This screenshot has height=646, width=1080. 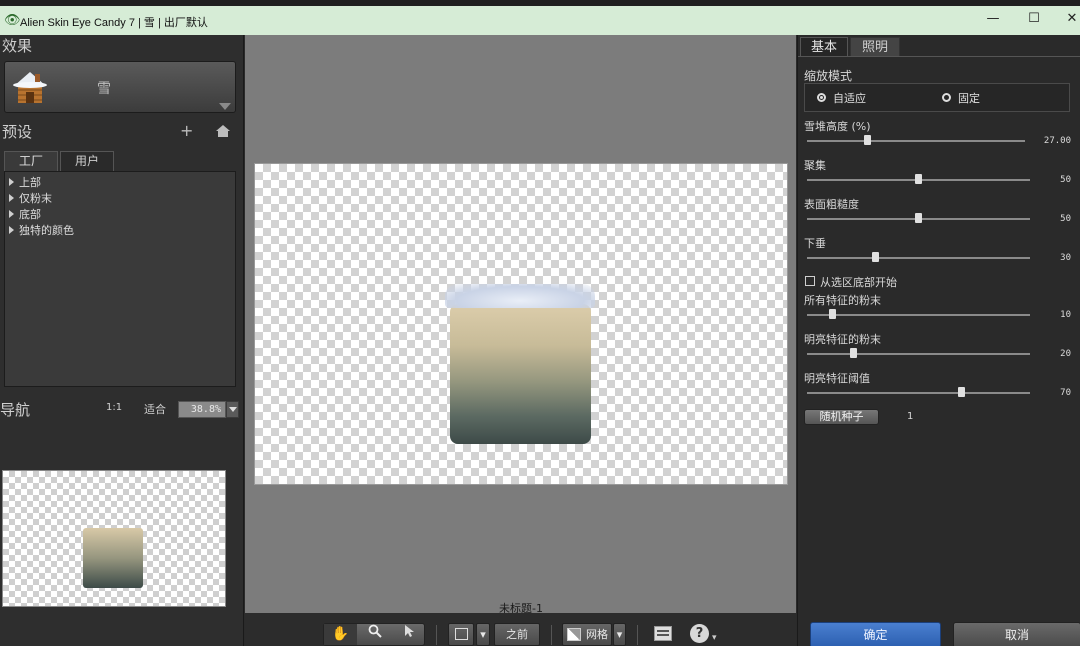 I want to click on effect-name: 雪, so click(x=104, y=89).